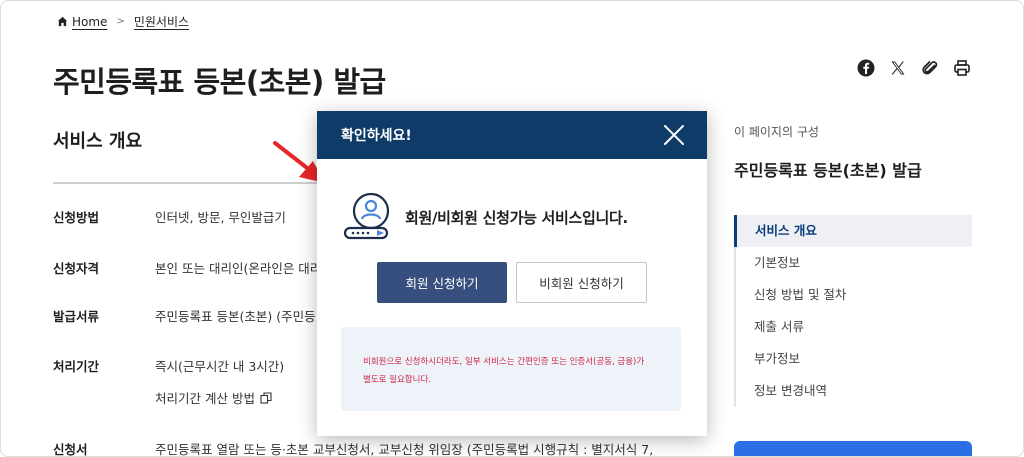 This screenshot has height=457, width=1024. What do you see at coordinates (98, 141) in the screenshot?
I see `overview-section-title: 서비스 개요` at bounding box center [98, 141].